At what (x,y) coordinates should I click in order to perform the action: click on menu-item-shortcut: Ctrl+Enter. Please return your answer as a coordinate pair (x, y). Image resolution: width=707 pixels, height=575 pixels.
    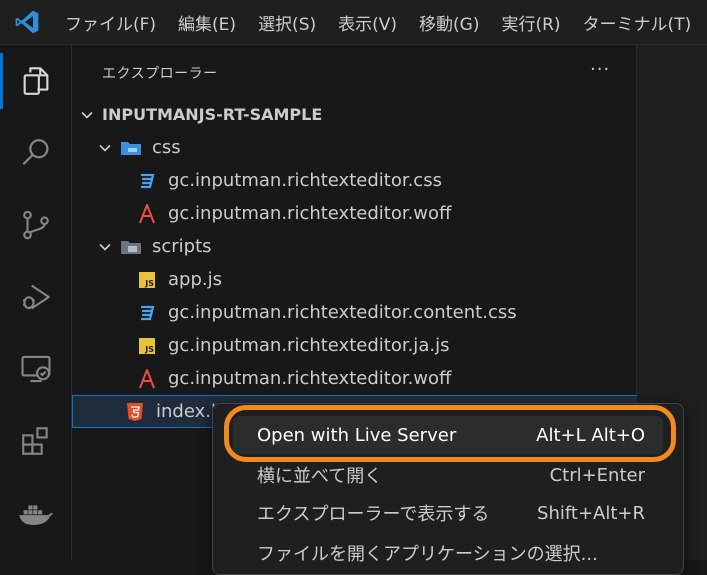
    Looking at the image, I should click on (597, 475).